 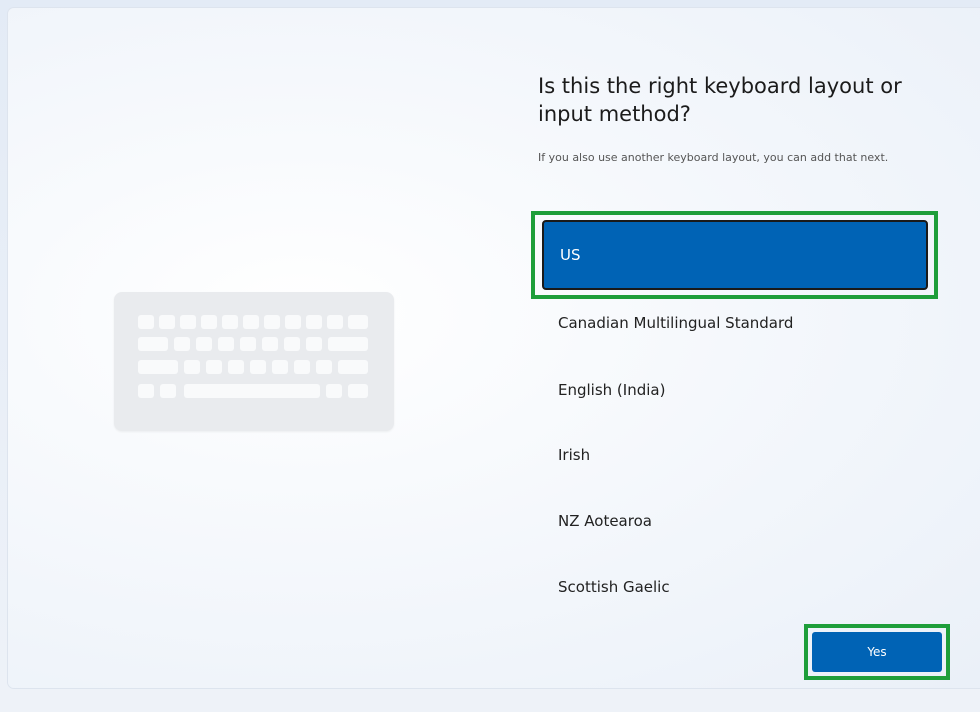 What do you see at coordinates (605, 521) in the screenshot?
I see `layout-option-label: NZ Aotearoa` at bounding box center [605, 521].